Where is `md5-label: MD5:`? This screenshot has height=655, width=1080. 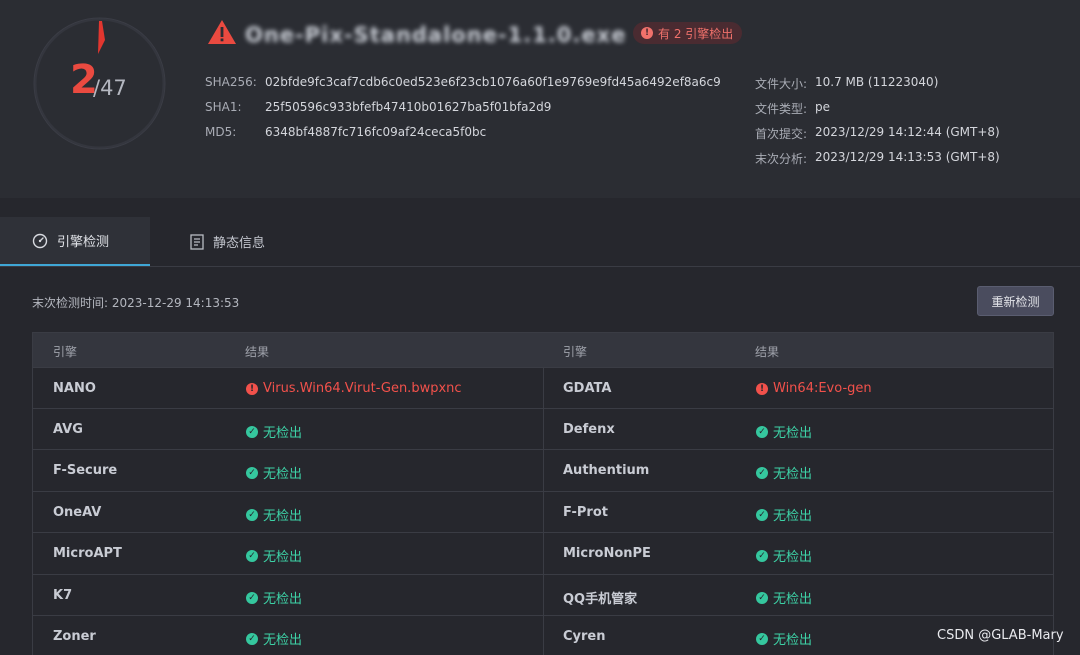
md5-label: MD5: is located at coordinates (221, 132).